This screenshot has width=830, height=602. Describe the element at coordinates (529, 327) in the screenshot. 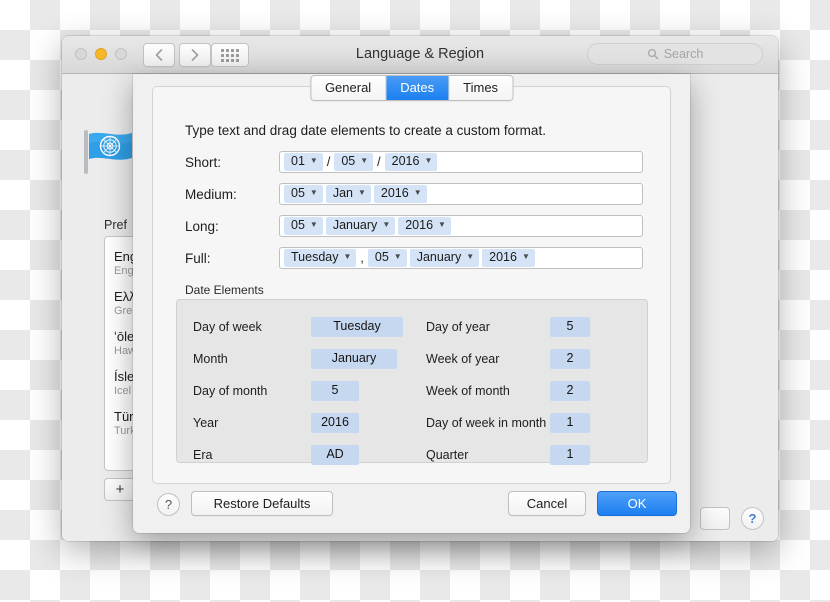

I see `element-row-day-of-year: Day of year 5` at that location.